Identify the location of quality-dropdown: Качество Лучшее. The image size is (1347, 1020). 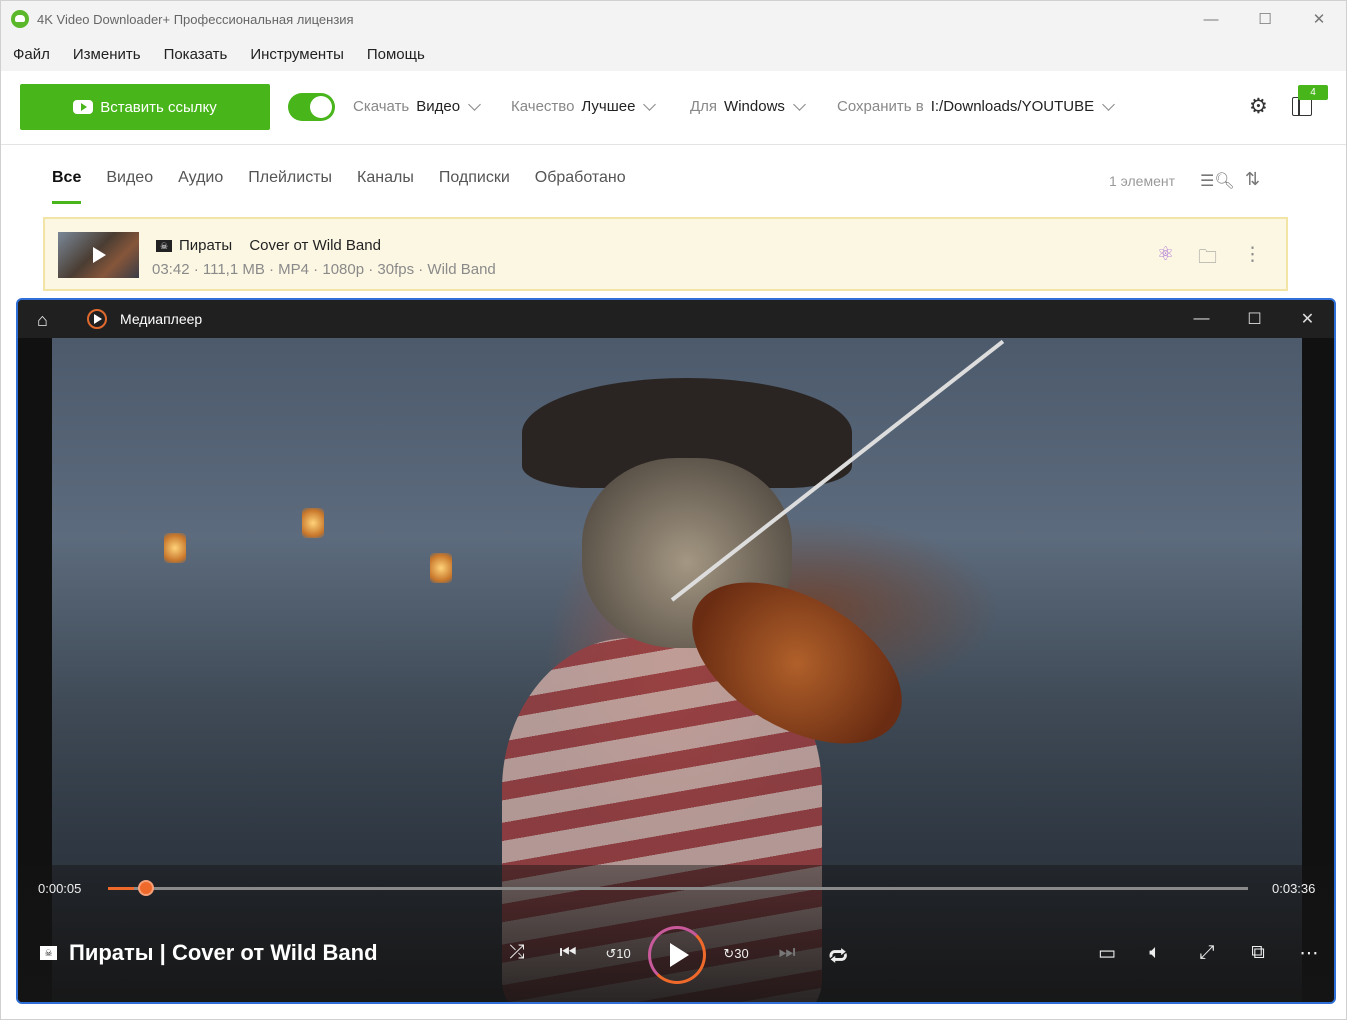
(584, 106).